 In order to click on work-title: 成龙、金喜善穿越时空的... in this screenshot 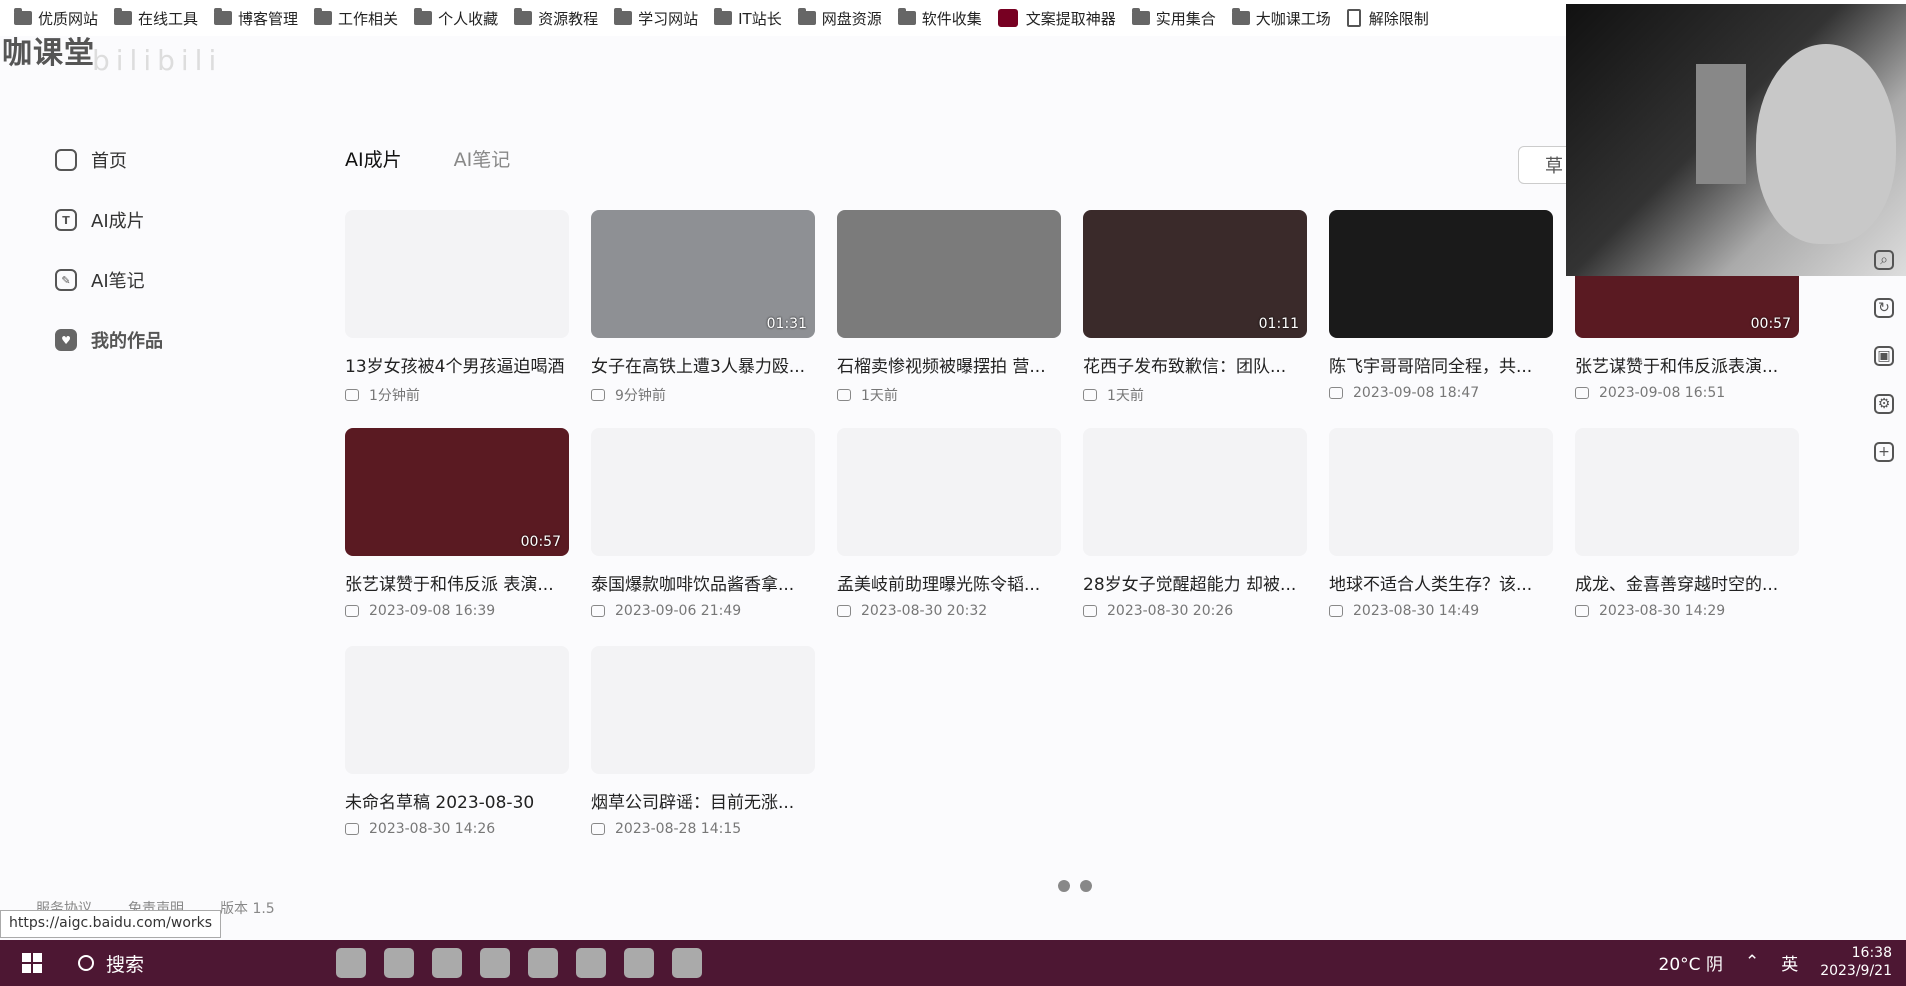, I will do `click(1687, 582)`.